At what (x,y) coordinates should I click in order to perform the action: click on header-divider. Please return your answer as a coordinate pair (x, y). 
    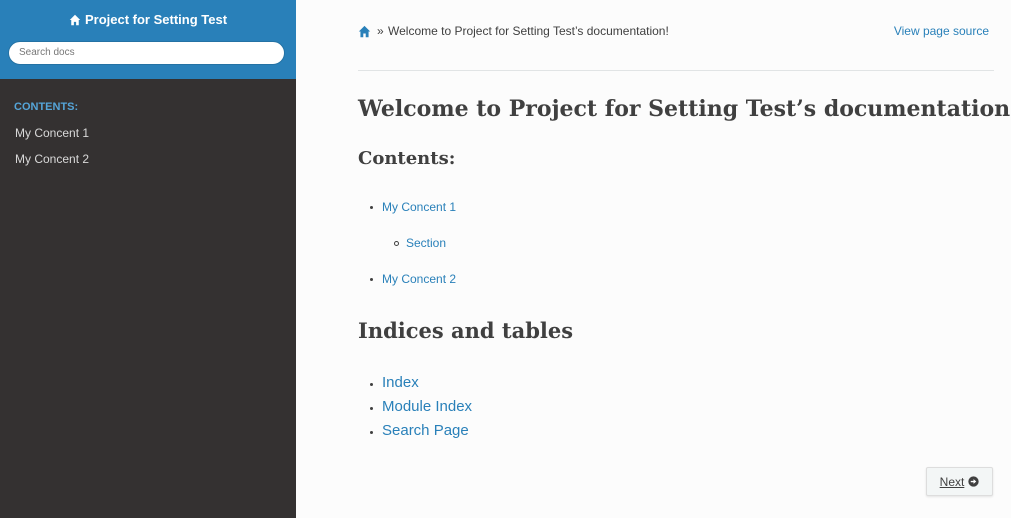
    Looking at the image, I should click on (676, 70).